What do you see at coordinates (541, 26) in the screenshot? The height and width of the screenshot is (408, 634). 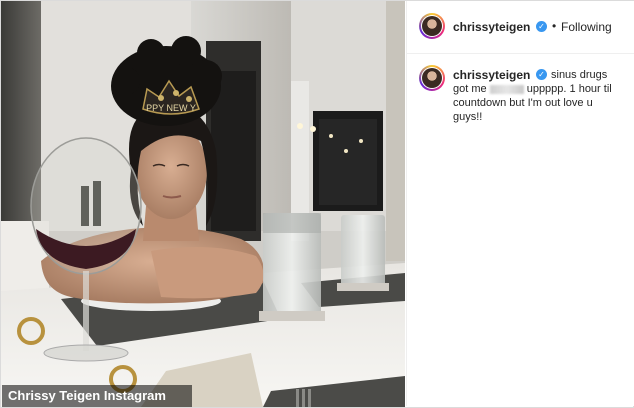 I see `verified-badge-icon: ✓` at bounding box center [541, 26].